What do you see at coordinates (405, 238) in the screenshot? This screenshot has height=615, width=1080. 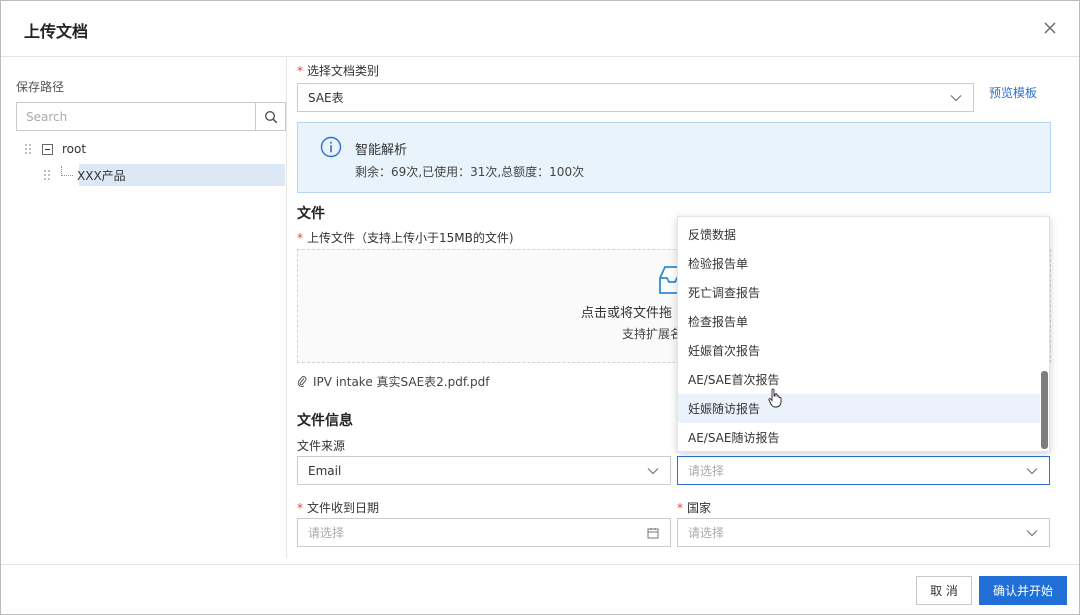 I see `upload-file-label: * 上传文件（支持上传小于15MB的文件)` at bounding box center [405, 238].